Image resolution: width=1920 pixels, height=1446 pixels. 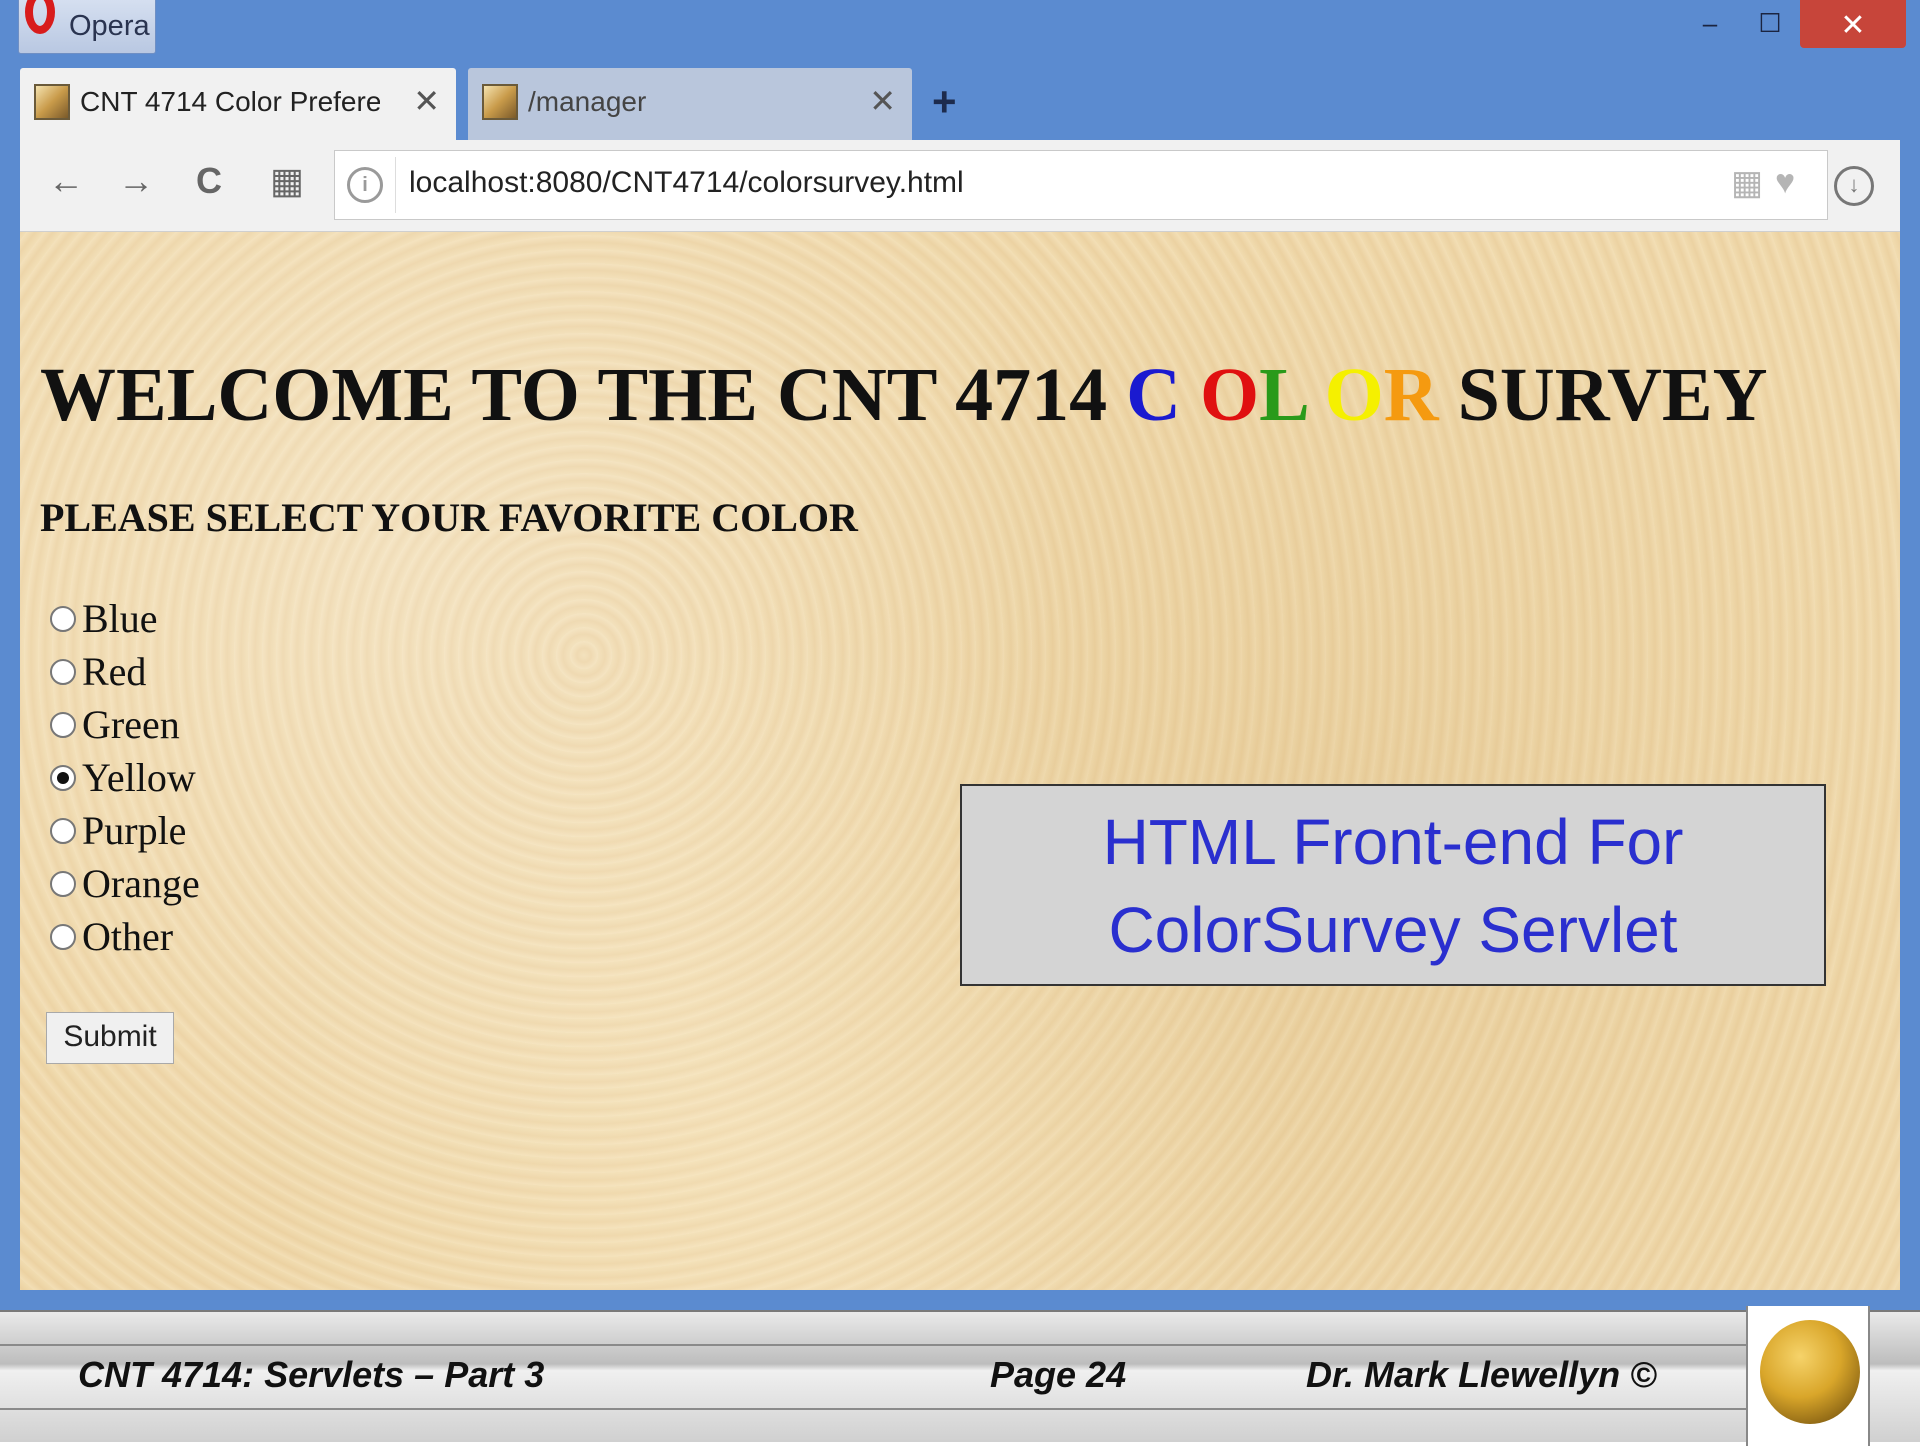 I want to click on university-logo, so click(x=1810, y=1372).